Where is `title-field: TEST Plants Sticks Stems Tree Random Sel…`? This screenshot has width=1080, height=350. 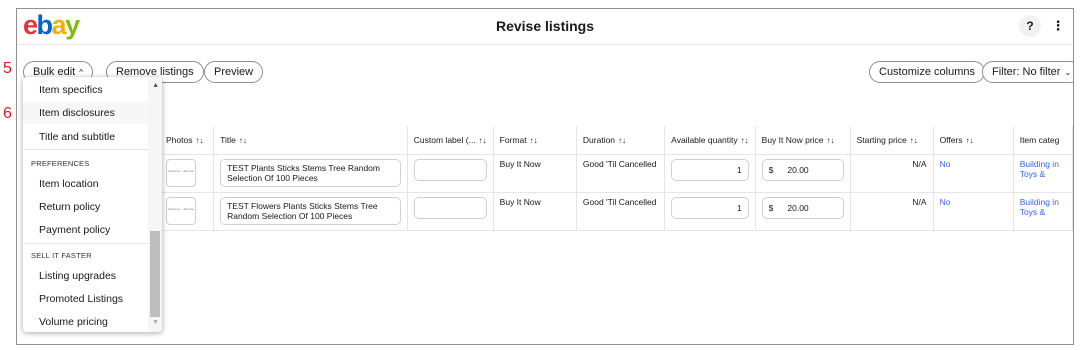
title-field: TEST Plants Sticks Stems Tree Random Sel… is located at coordinates (310, 172).